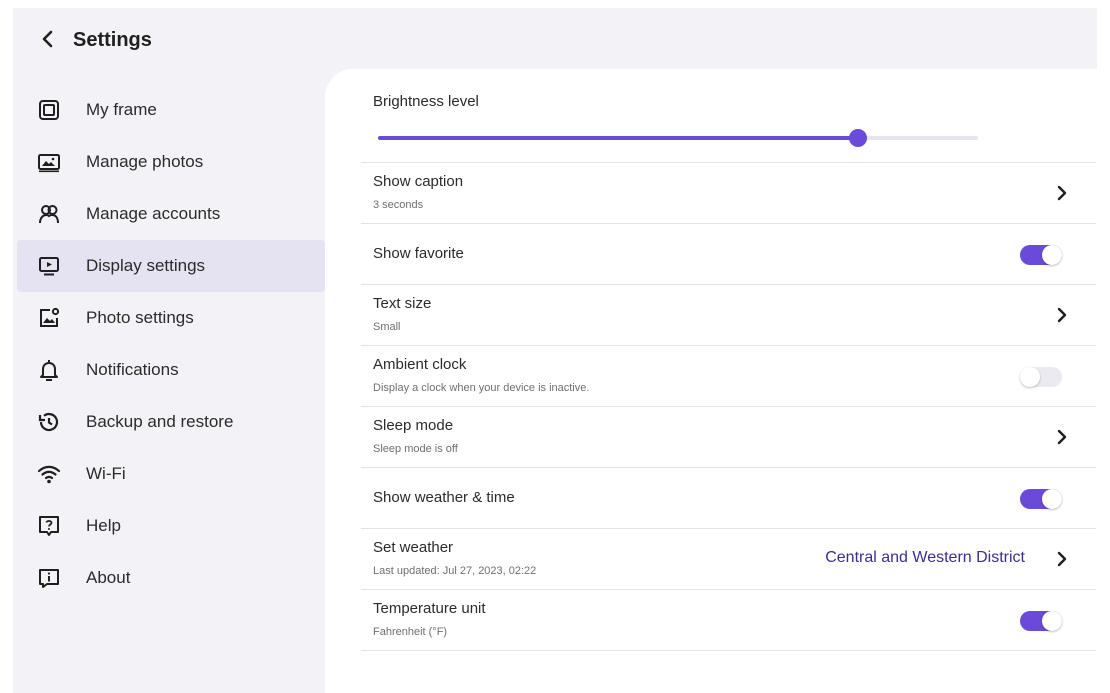 The height and width of the screenshot is (693, 1110). What do you see at coordinates (108, 577) in the screenshot?
I see `sidebar-item-label: About` at bounding box center [108, 577].